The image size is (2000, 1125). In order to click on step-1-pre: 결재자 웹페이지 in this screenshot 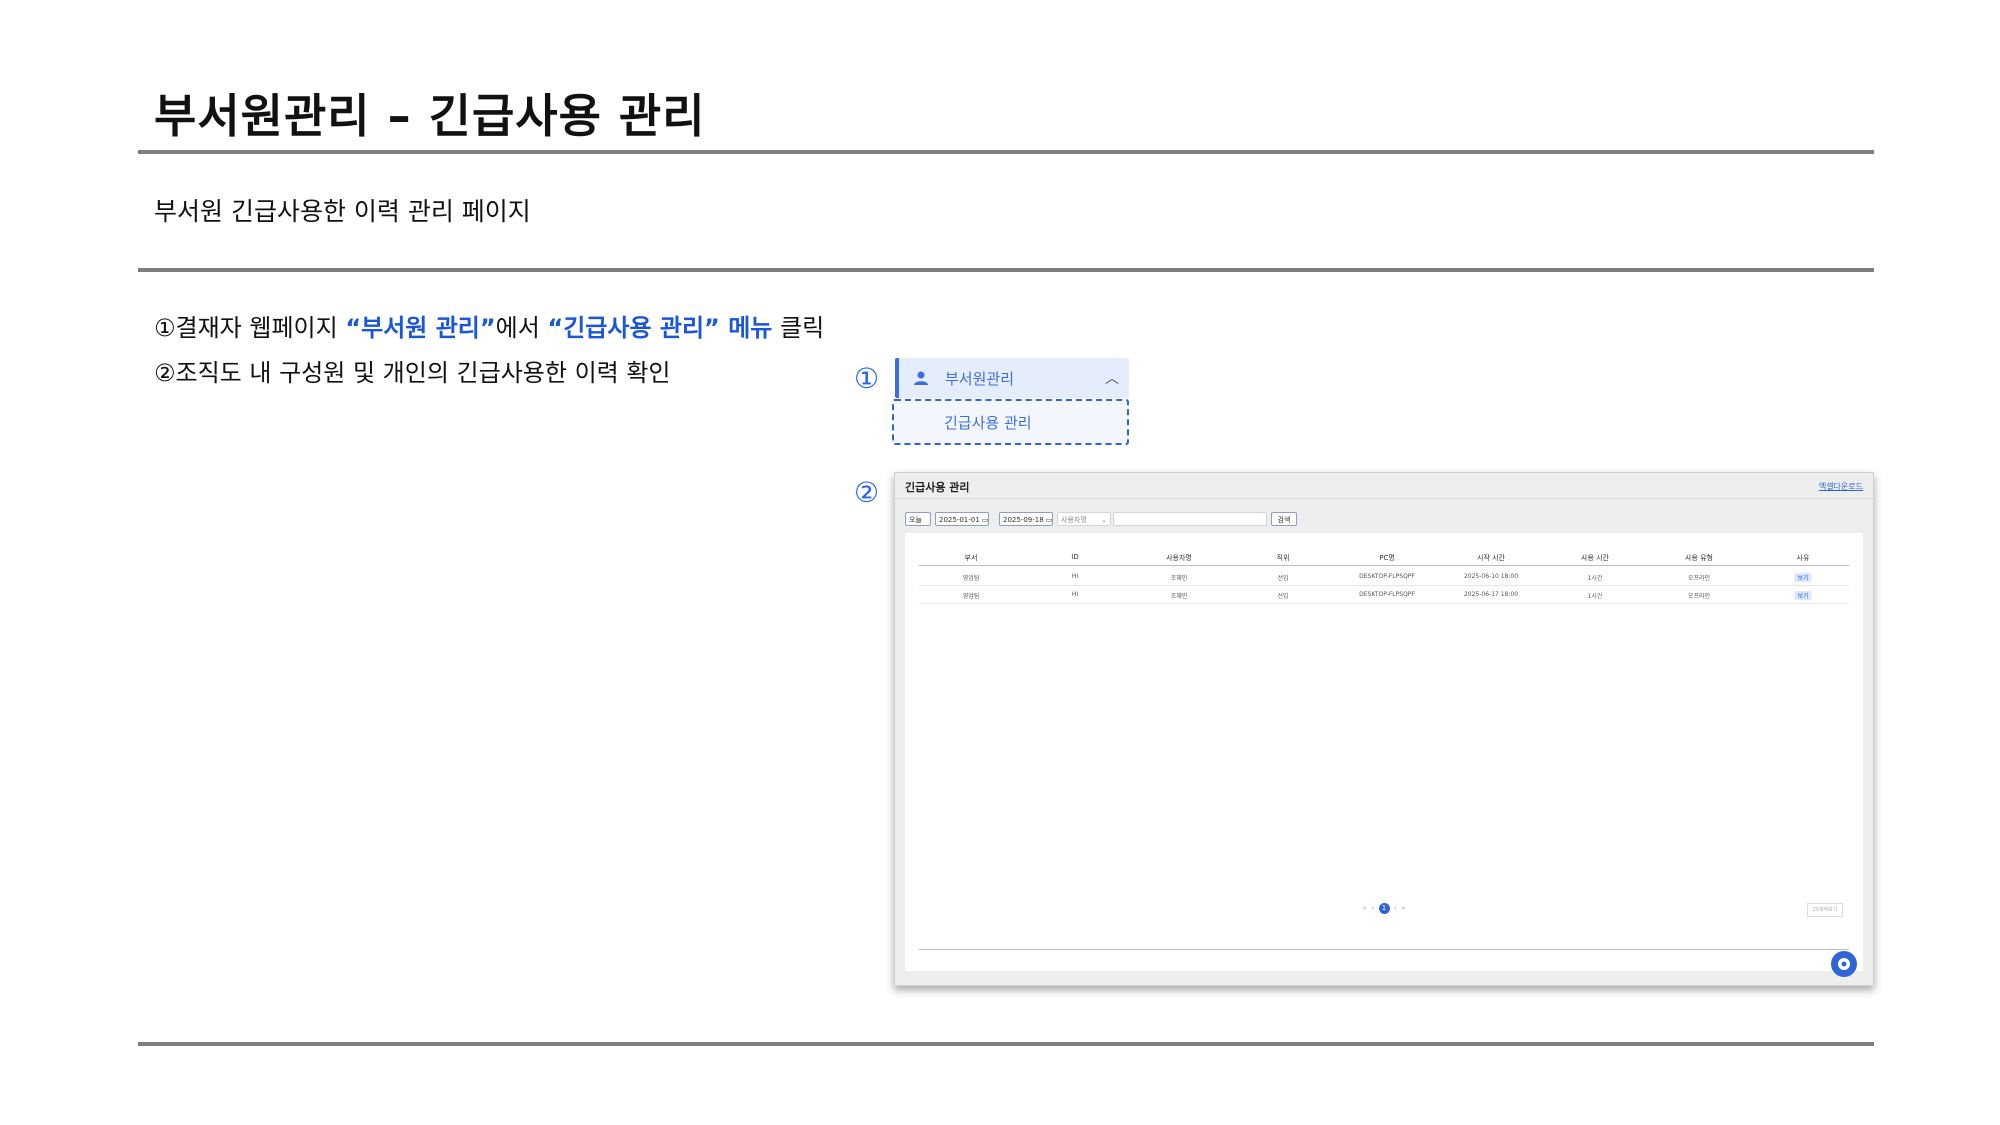, I will do `click(260, 328)`.